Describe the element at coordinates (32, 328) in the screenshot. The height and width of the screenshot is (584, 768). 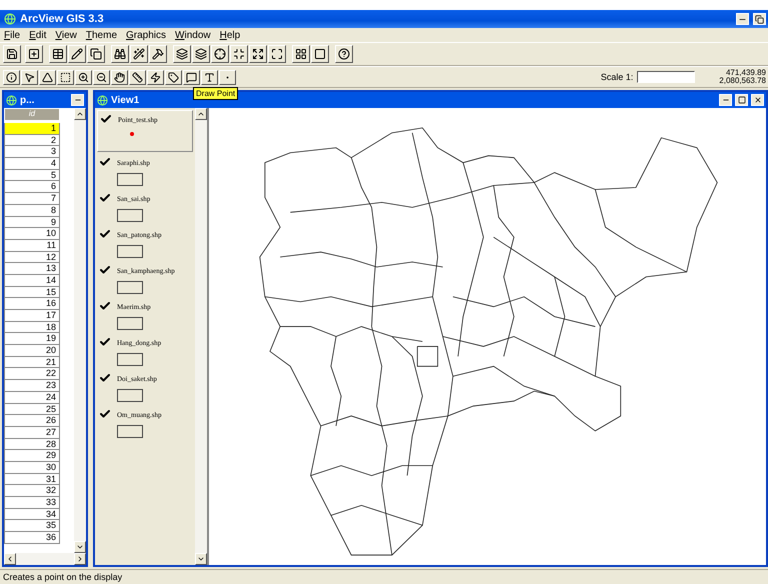
I see `row-number: 18` at that location.